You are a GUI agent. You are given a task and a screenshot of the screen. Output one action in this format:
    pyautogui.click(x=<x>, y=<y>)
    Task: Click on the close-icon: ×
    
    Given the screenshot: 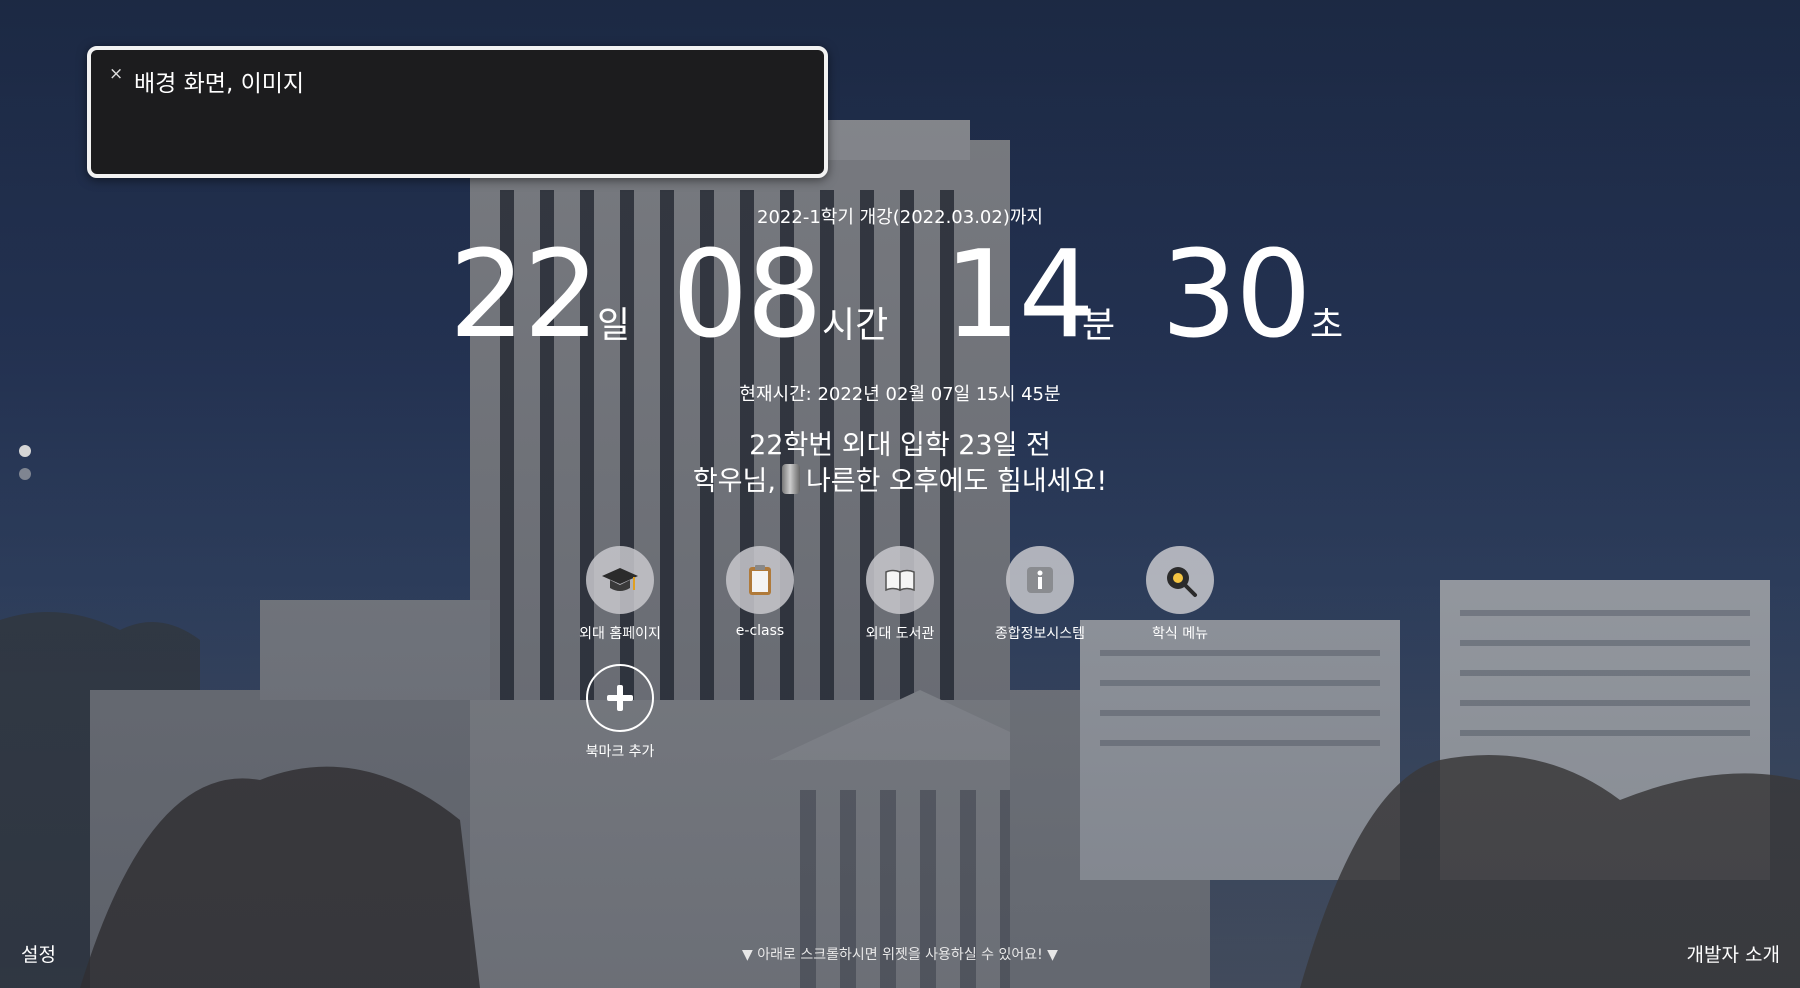 What is the action you would take?
    pyautogui.click(x=116, y=74)
    